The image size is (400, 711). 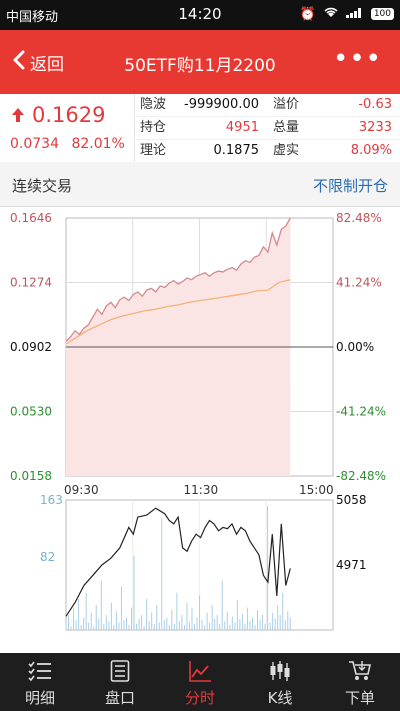 I want to click on stat-cell: 持仓 4951, so click(x=200, y=128).